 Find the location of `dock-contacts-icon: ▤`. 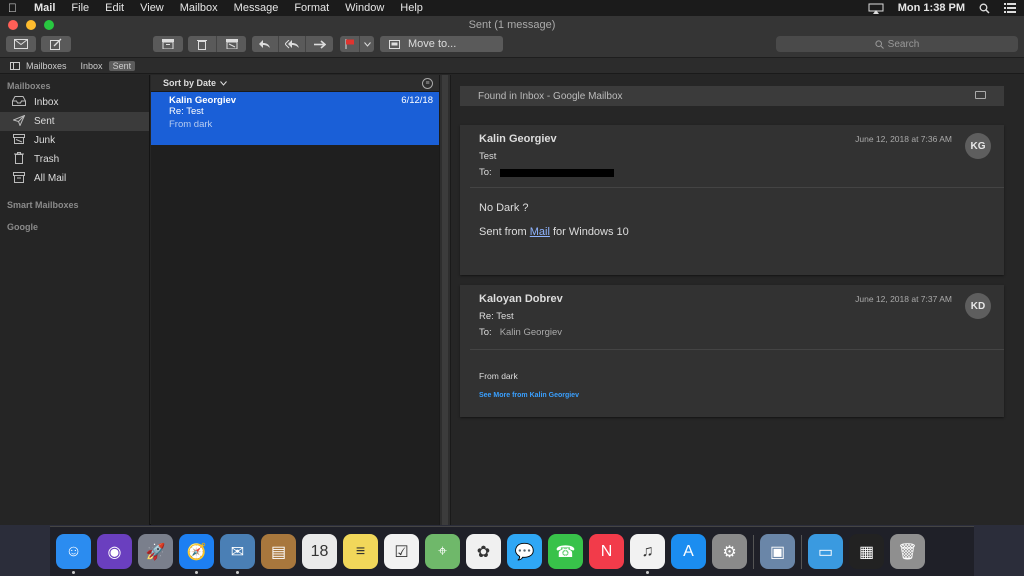

dock-contacts-icon: ▤ is located at coordinates (278, 551).